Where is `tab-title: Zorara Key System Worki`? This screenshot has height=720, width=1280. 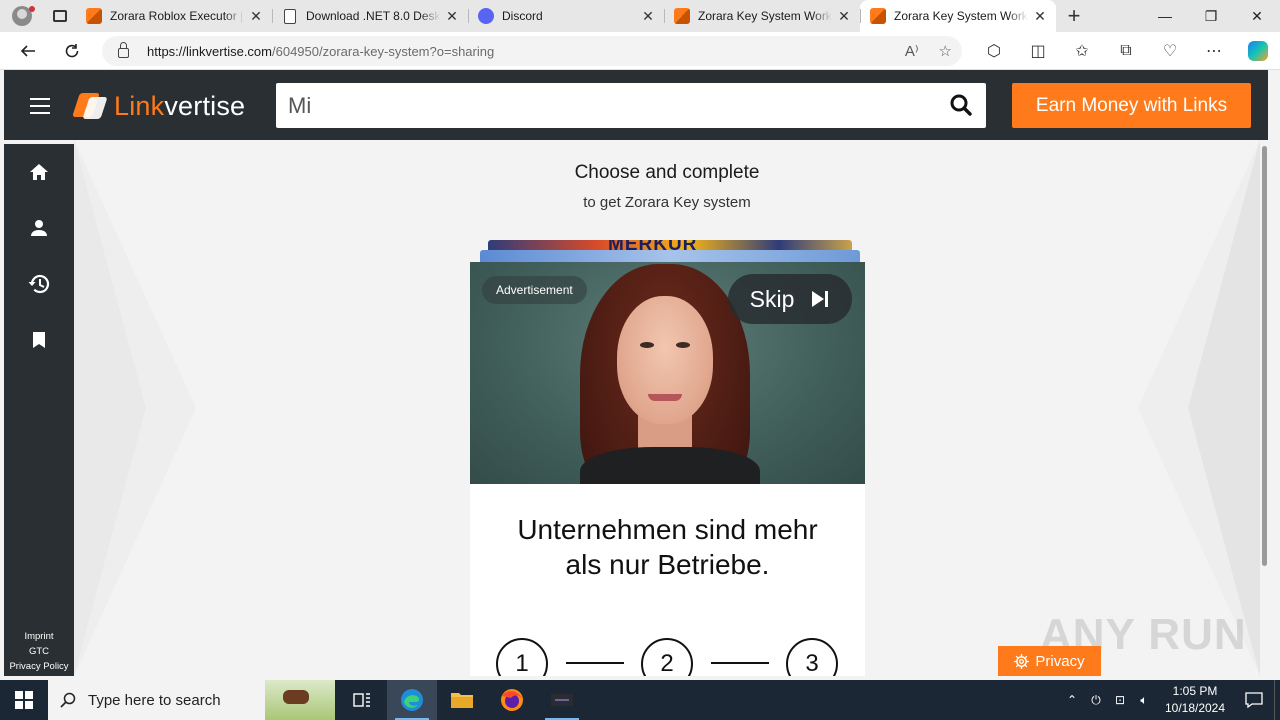 tab-title: Zorara Key System Worki is located at coordinates (961, 16).